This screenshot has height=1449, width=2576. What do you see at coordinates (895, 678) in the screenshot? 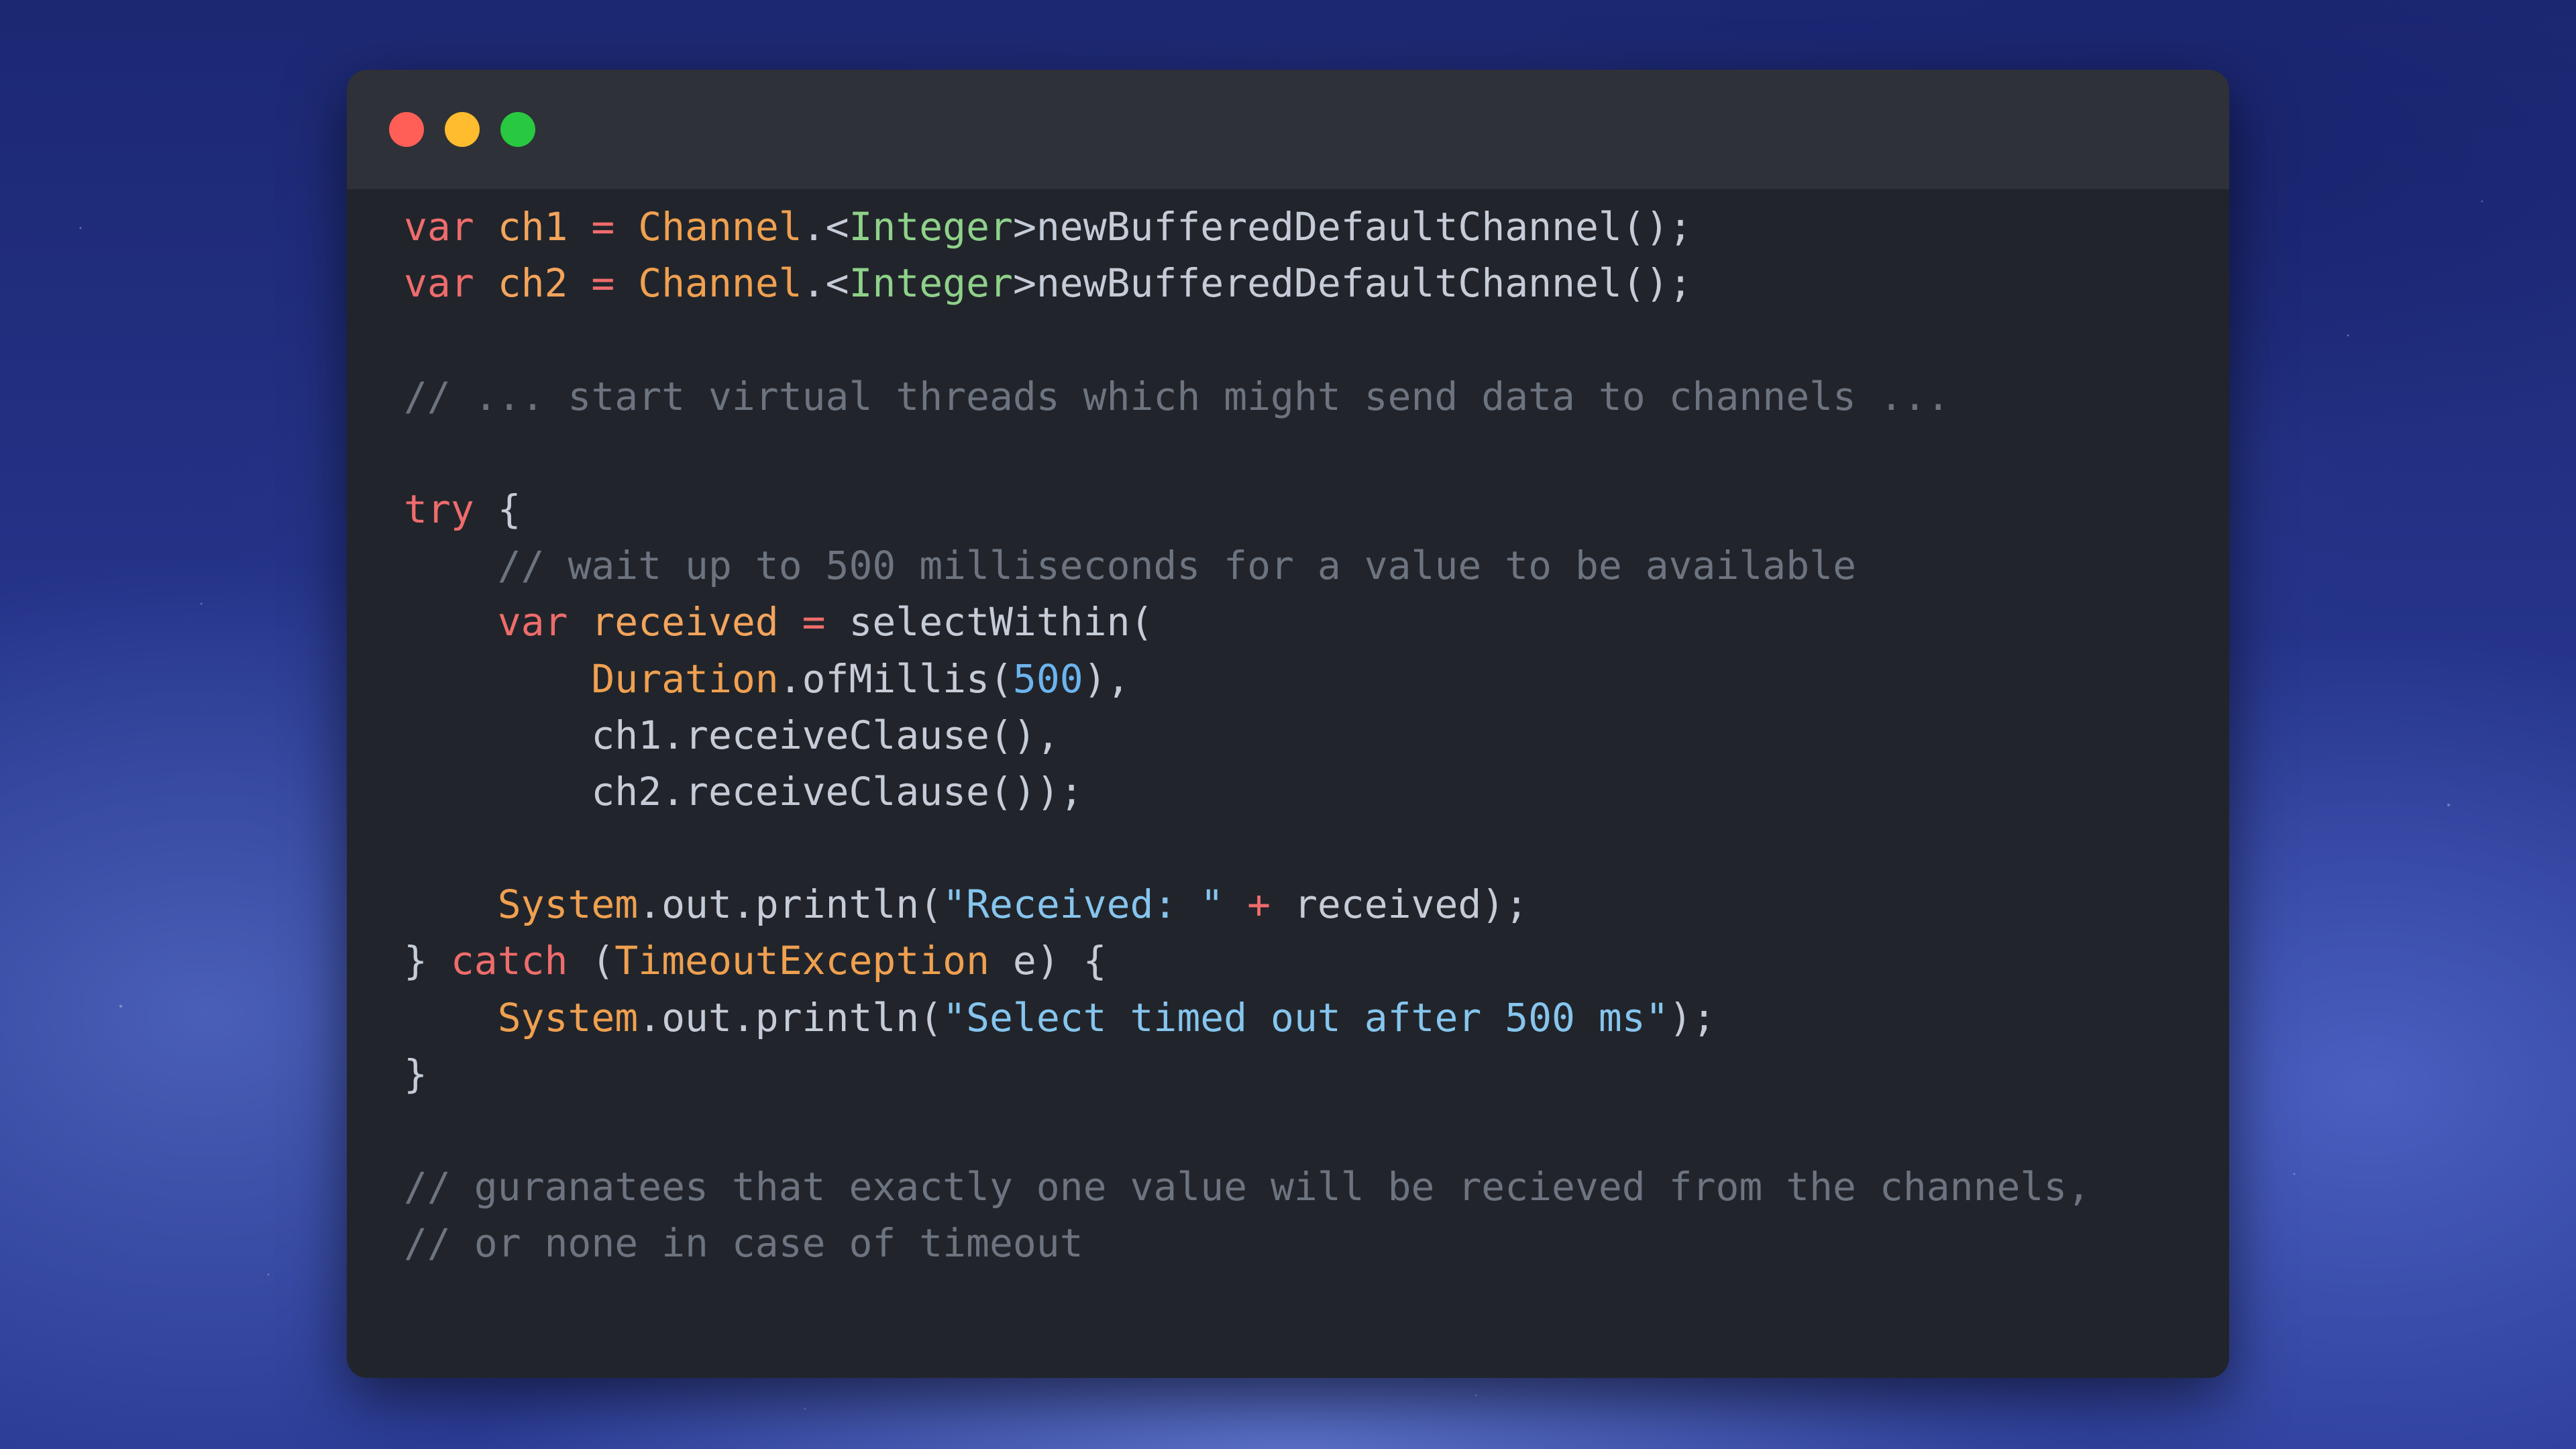
I see `code-token-plain: .ofMillis(` at bounding box center [895, 678].